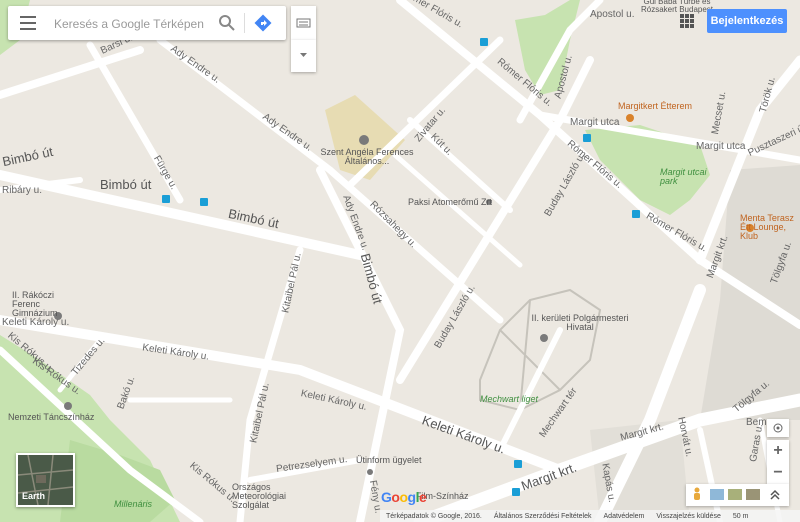 The height and width of the screenshot is (522, 800). I want to click on map-data-attribution: Térképadatok © Google, 2016., so click(434, 516).